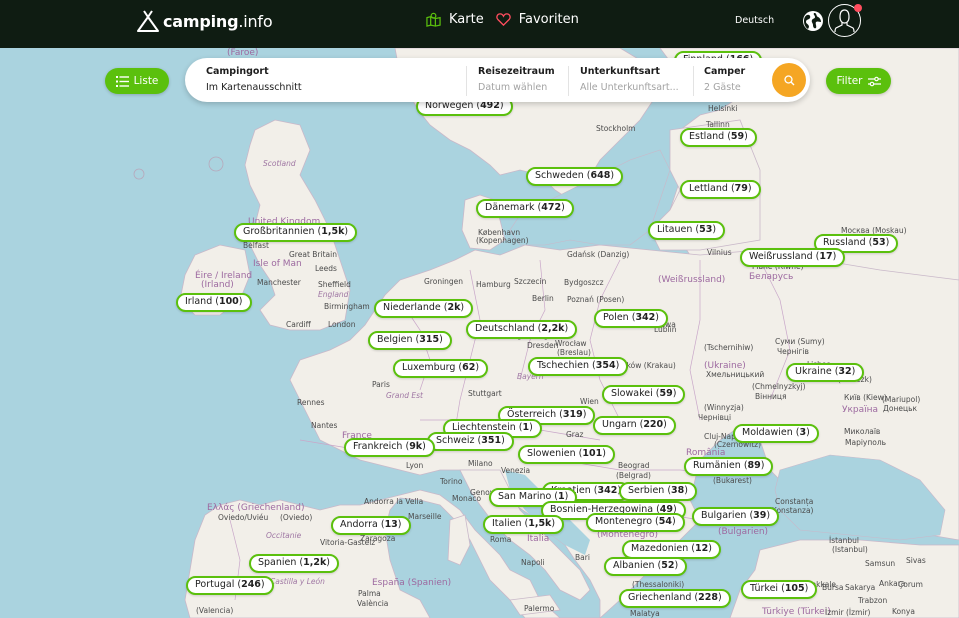 The height and width of the screenshot is (618, 959). Describe the element at coordinates (571, 343) in the screenshot. I see `map-place-label: Wrocław` at that location.